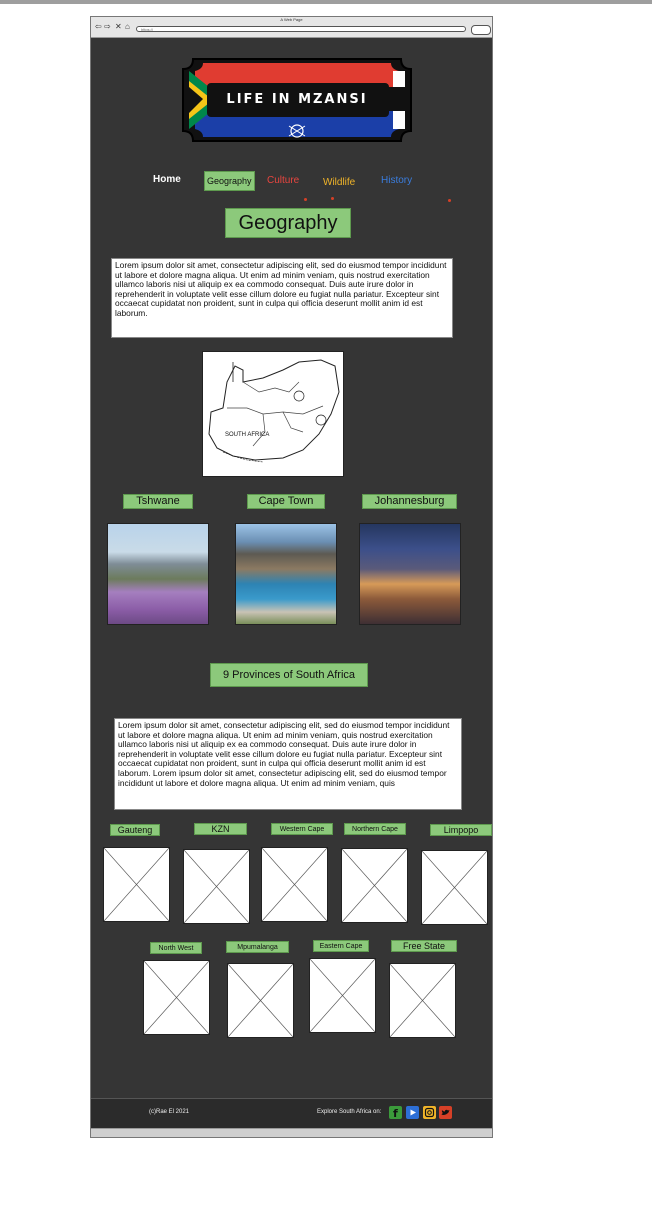 The width and height of the screenshot is (652, 1223). What do you see at coordinates (167, 180) in the screenshot?
I see `nav-home: Home` at bounding box center [167, 180].